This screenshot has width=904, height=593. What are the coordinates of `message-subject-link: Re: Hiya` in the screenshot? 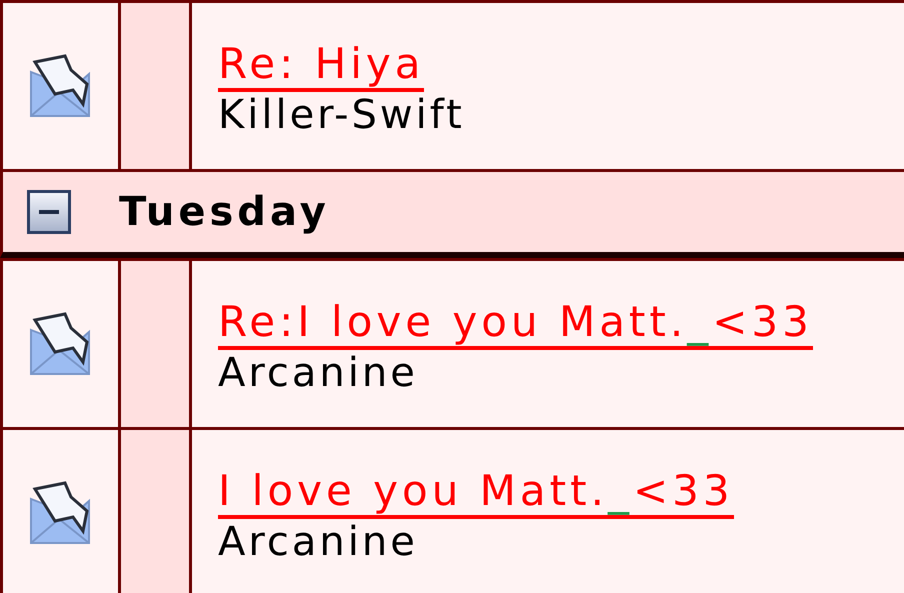 It's located at (321, 66).